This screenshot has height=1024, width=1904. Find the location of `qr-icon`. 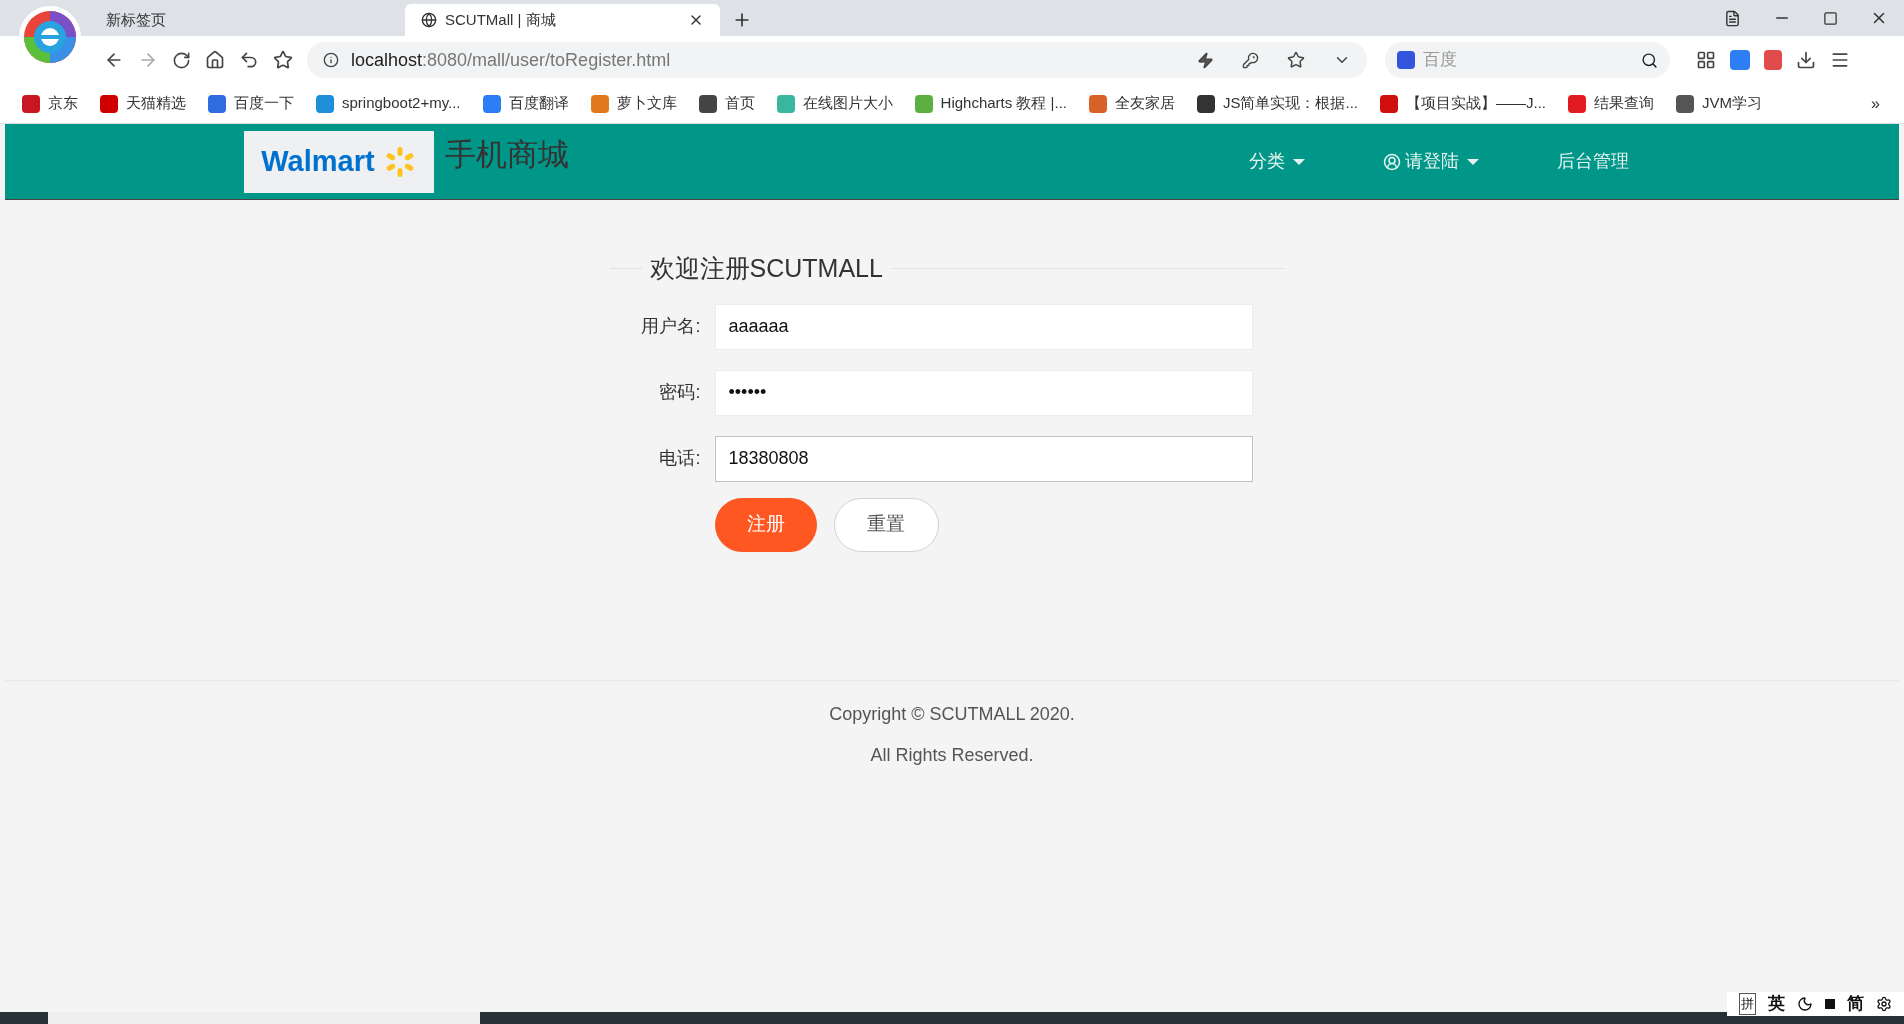

qr-icon is located at coordinates (1706, 60).